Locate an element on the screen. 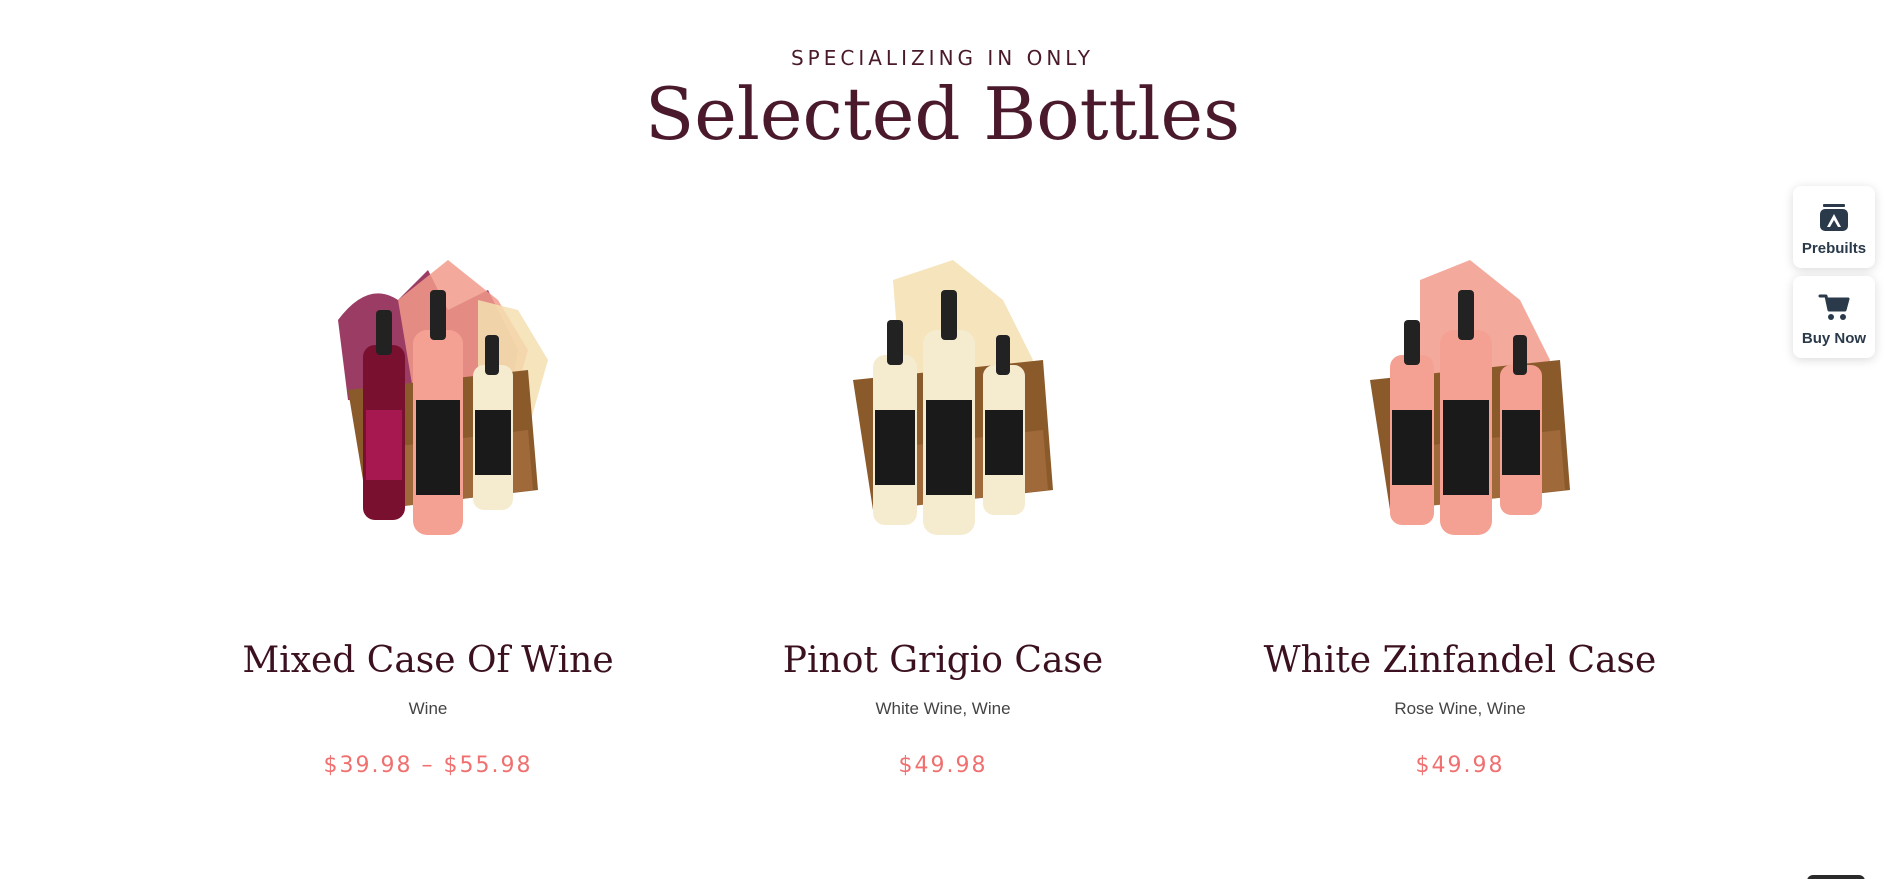 Image resolution: width=1885 pixels, height=879 pixels. product-name: Pinot Grigio Case is located at coordinates (943, 660).